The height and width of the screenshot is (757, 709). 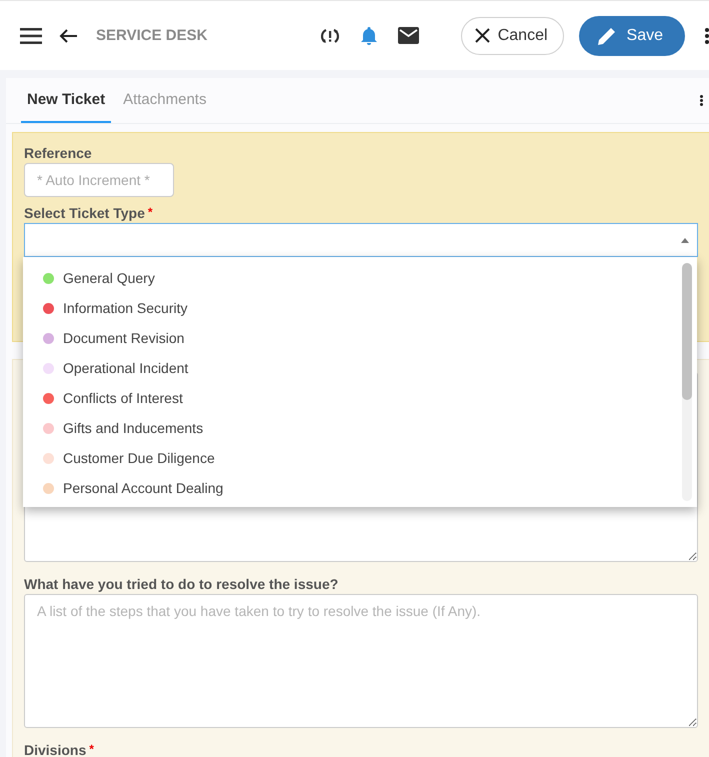 I want to click on dropdown-option: Conflicts of Interest, so click(x=360, y=398).